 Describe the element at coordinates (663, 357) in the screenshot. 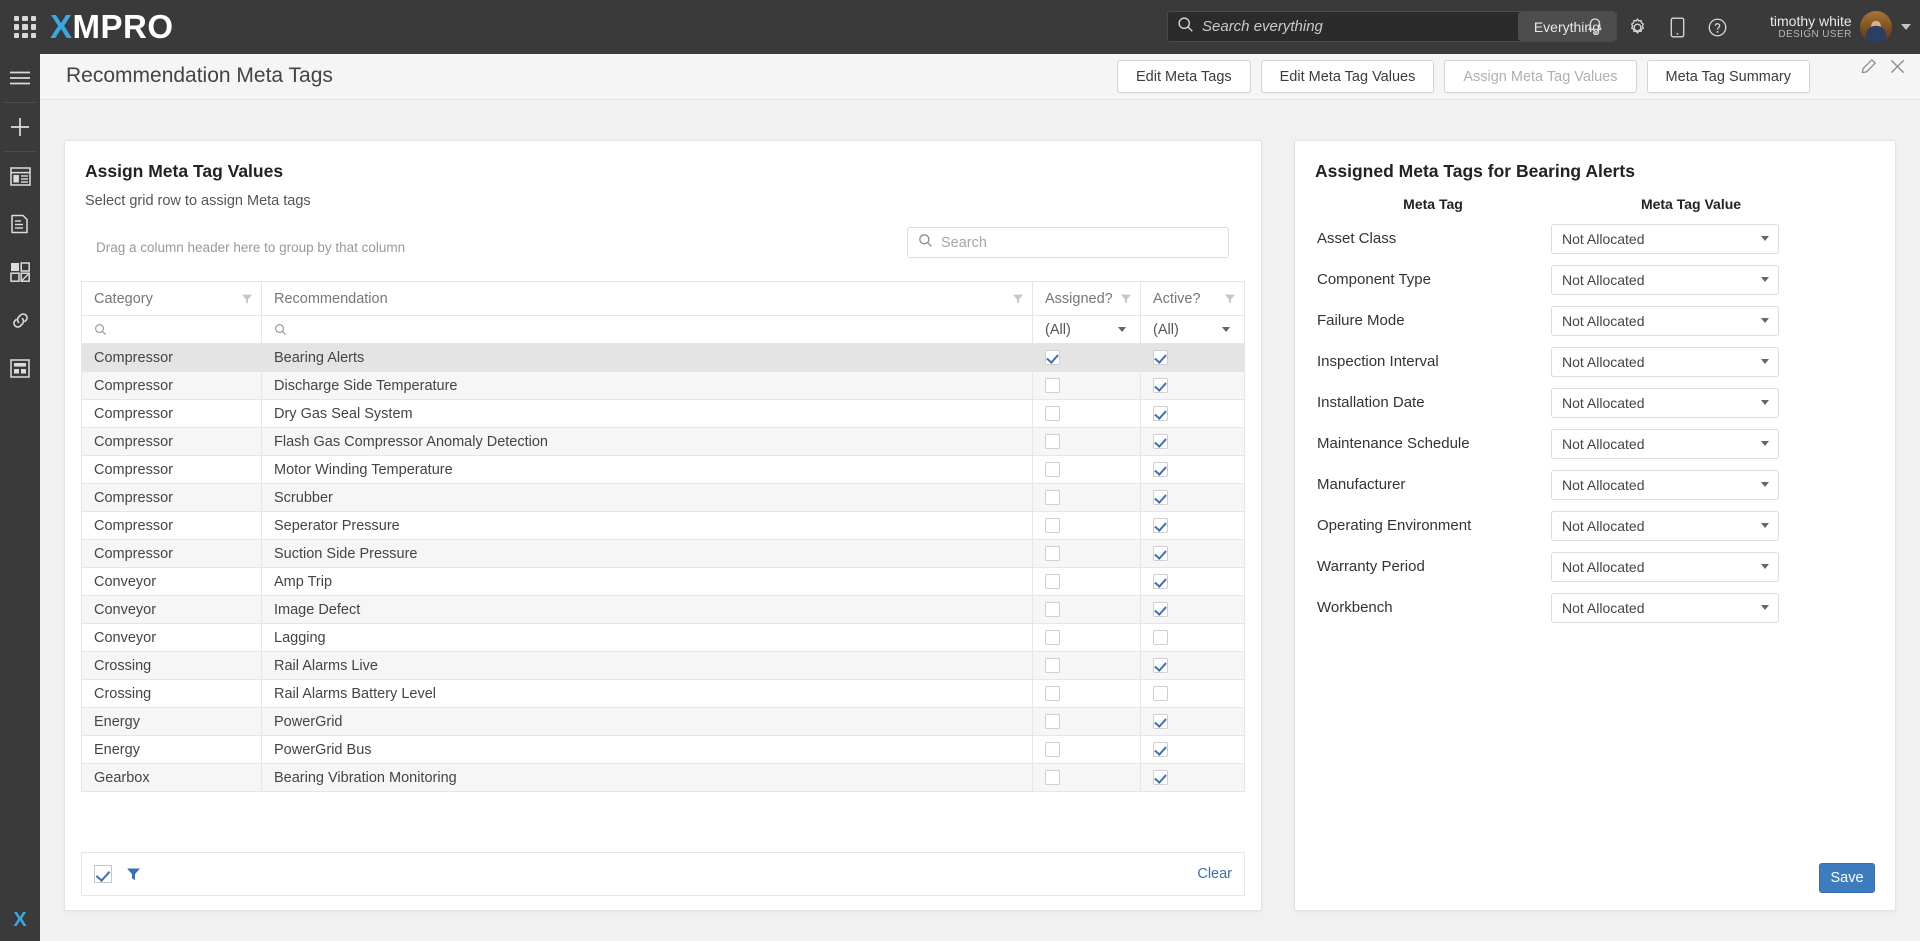

I see `table-row: Compressor Bearing Alerts` at that location.